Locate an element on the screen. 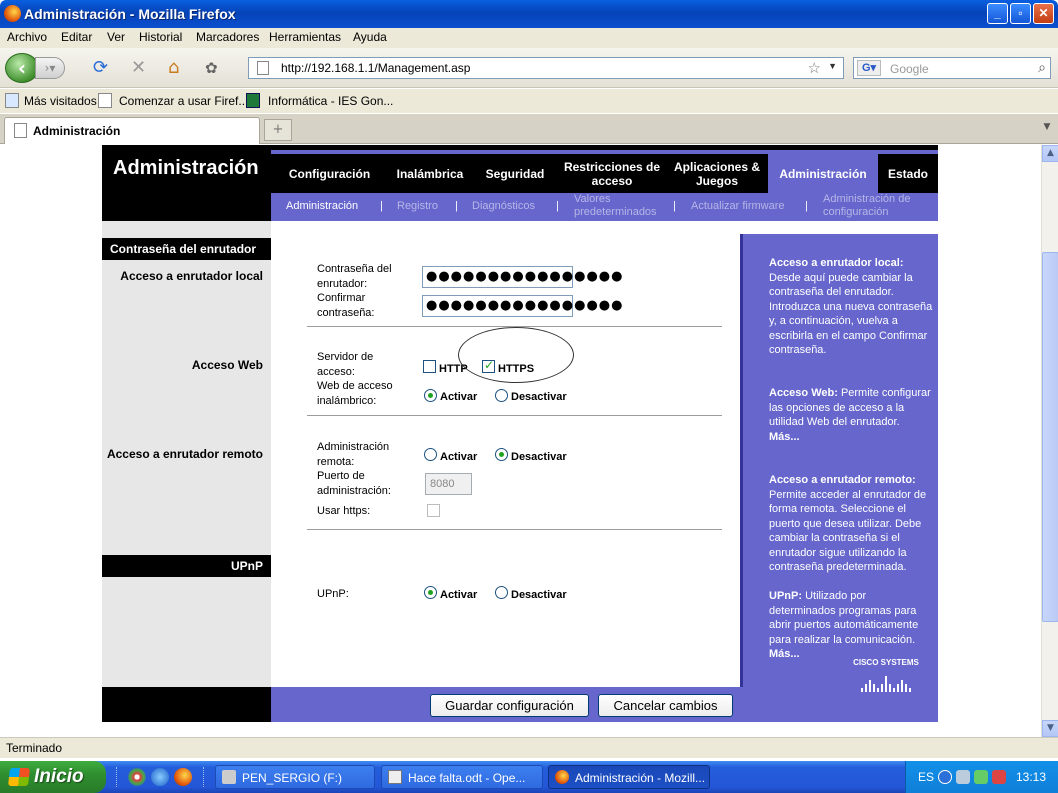  vertical-scrollbar: ▲ ▼ is located at coordinates (1049, 441).